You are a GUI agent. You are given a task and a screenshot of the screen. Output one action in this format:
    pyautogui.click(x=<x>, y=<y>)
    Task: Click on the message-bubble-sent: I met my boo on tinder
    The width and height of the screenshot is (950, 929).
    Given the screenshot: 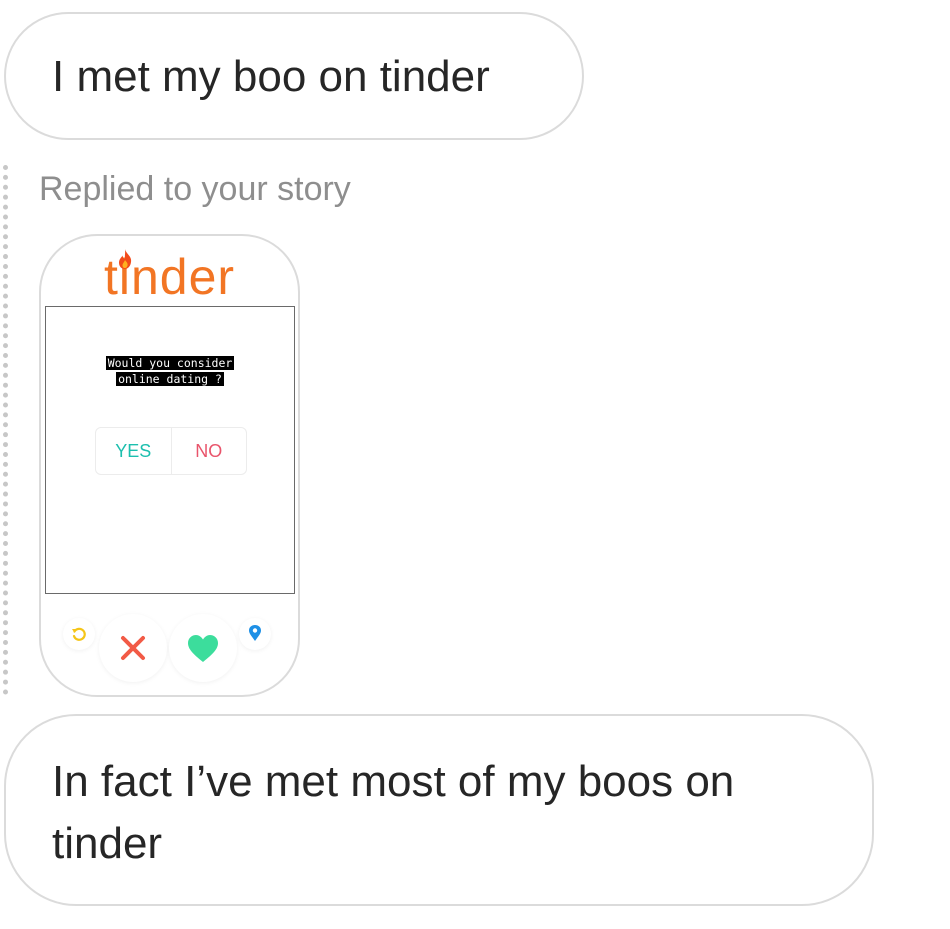 What is the action you would take?
    pyautogui.click(x=294, y=76)
    